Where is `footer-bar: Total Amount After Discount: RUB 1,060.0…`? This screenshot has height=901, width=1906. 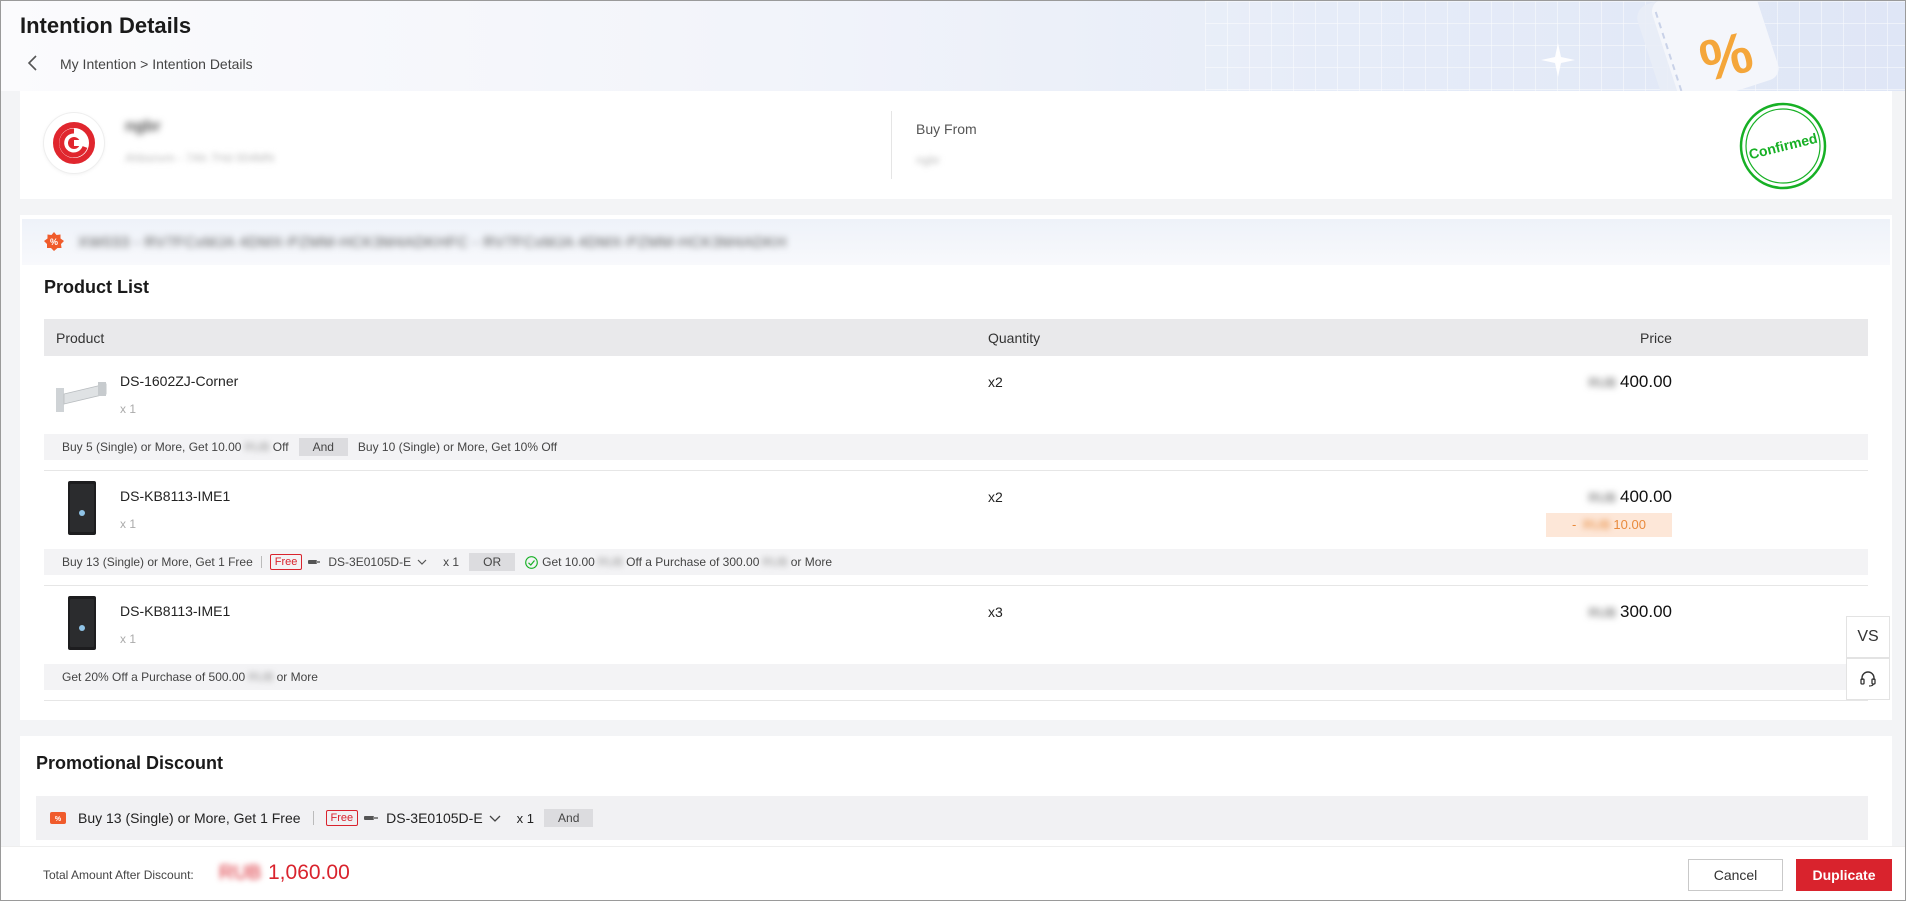 footer-bar: Total Amount After Discount: RUB 1,060.0… is located at coordinates (953, 873).